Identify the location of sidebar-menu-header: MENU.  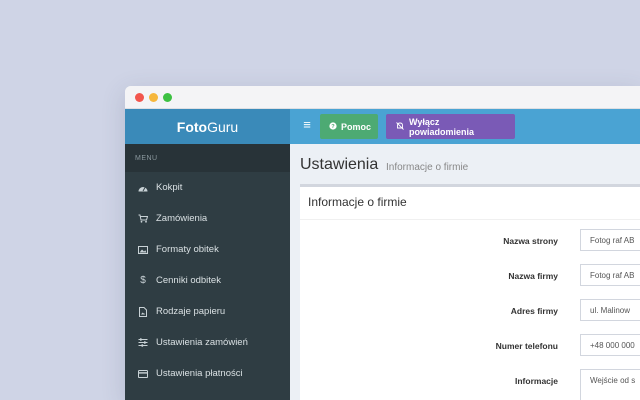
(207, 158).